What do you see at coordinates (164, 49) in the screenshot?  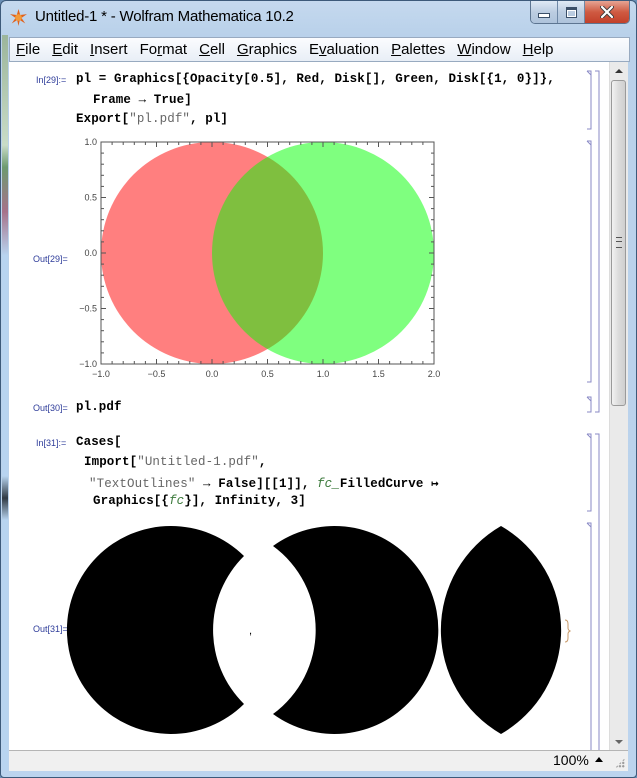 I see `menu-format: Format` at bounding box center [164, 49].